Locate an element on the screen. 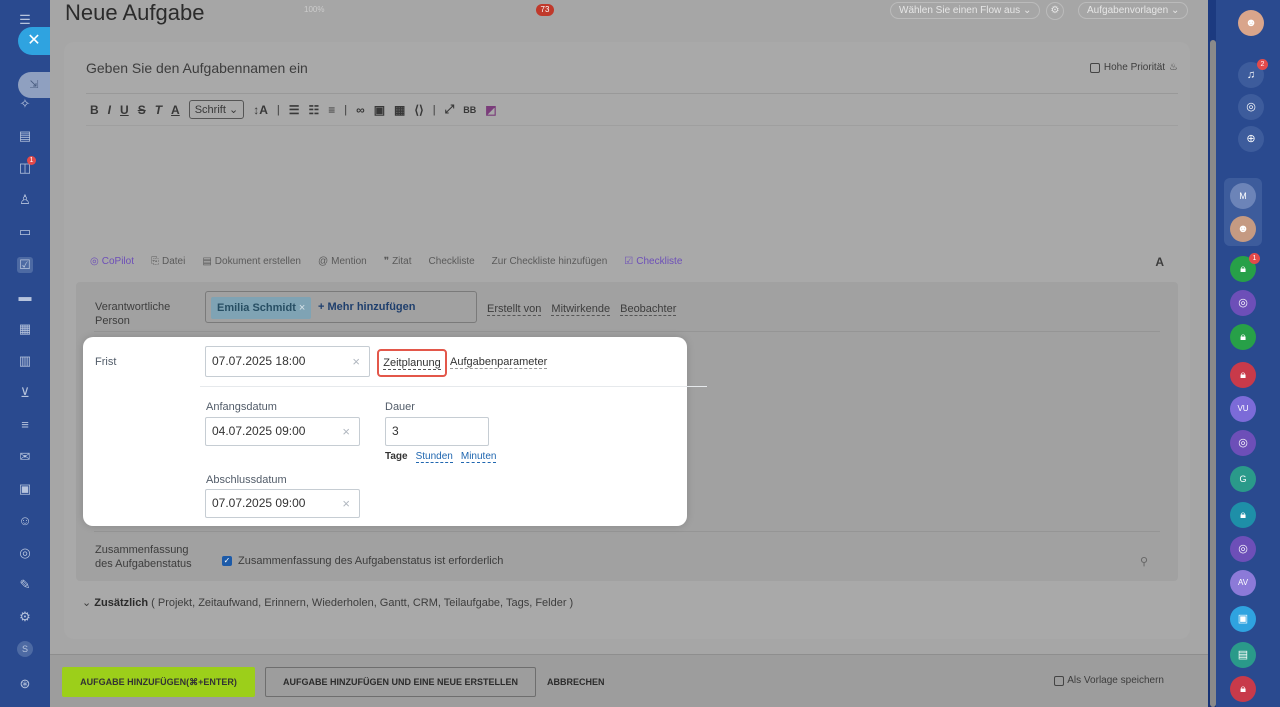 This screenshot has height=707, width=1280. strikethrough-icon: S is located at coordinates (142, 110).